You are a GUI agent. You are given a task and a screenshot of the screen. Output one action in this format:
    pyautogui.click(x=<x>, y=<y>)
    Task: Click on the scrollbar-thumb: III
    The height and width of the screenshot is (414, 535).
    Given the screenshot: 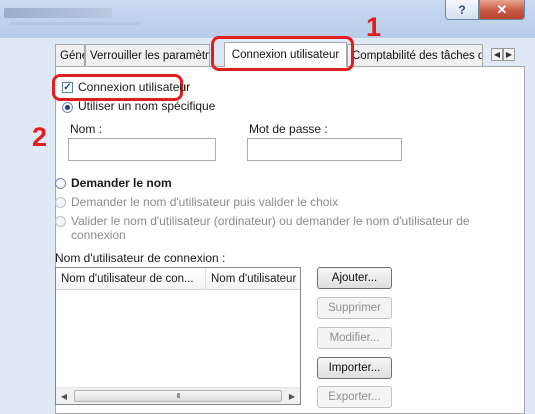 What is the action you would take?
    pyautogui.click(x=178, y=396)
    